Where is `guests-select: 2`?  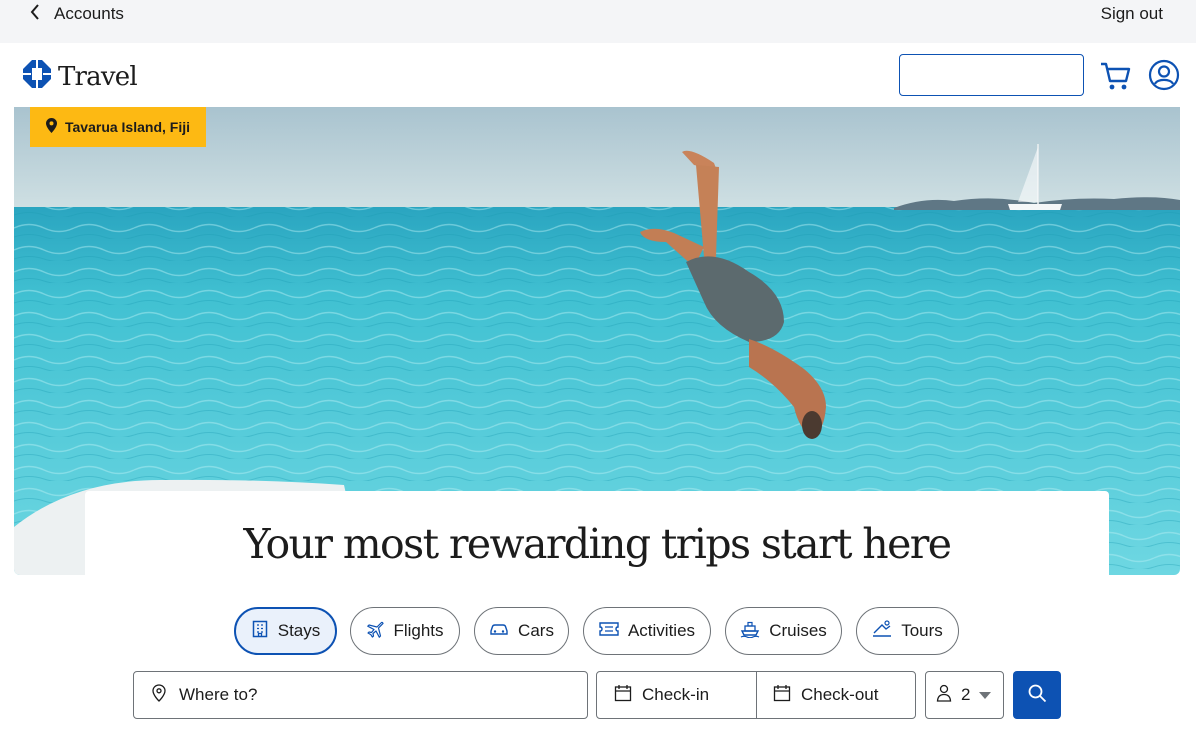 guests-select: 2 is located at coordinates (964, 695).